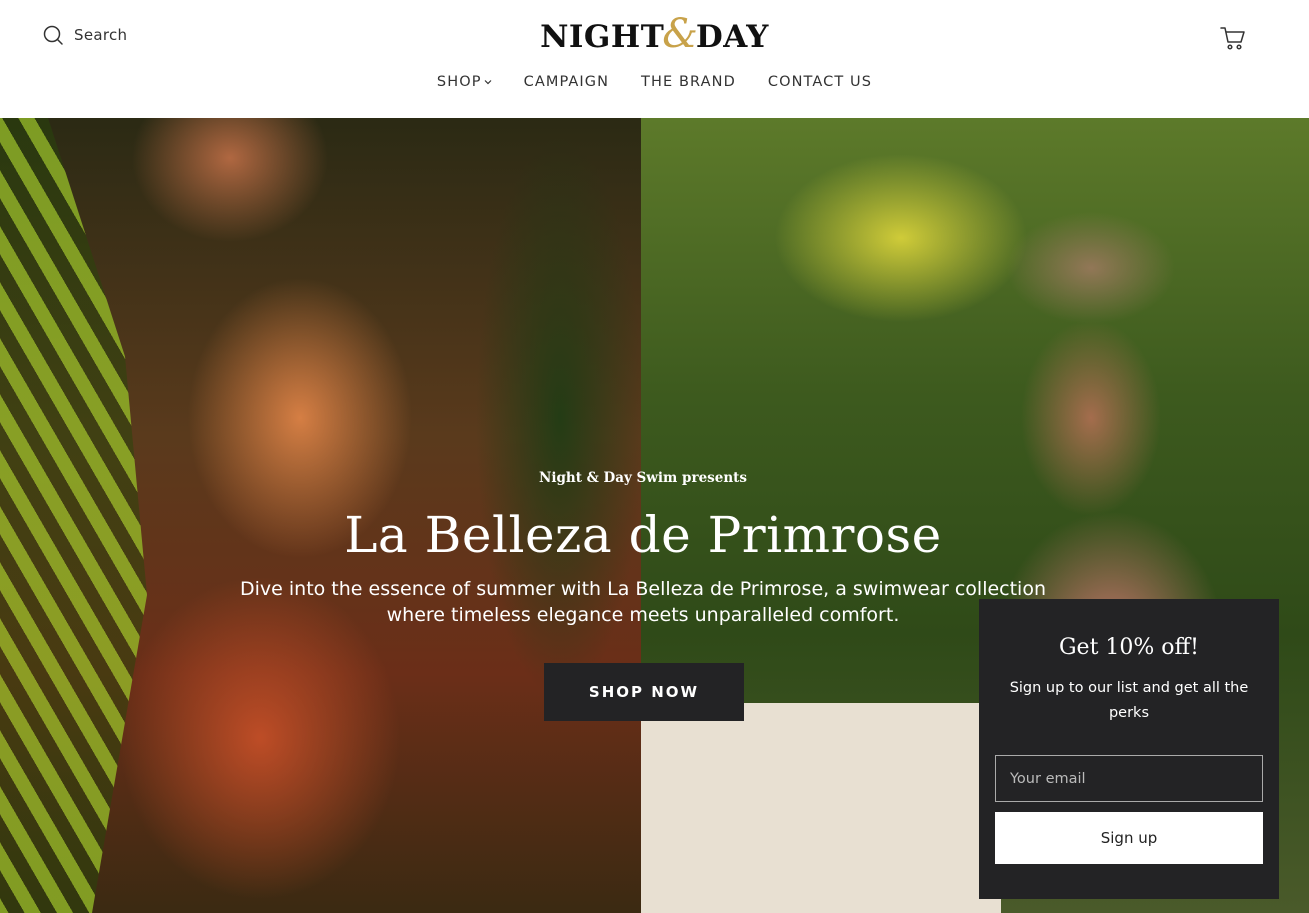 This screenshot has width=1309, height=913. What do you see at coordinates (1233, 38) in the screenshot?
I see `cart-icon` at bounding box center [1233, 38].